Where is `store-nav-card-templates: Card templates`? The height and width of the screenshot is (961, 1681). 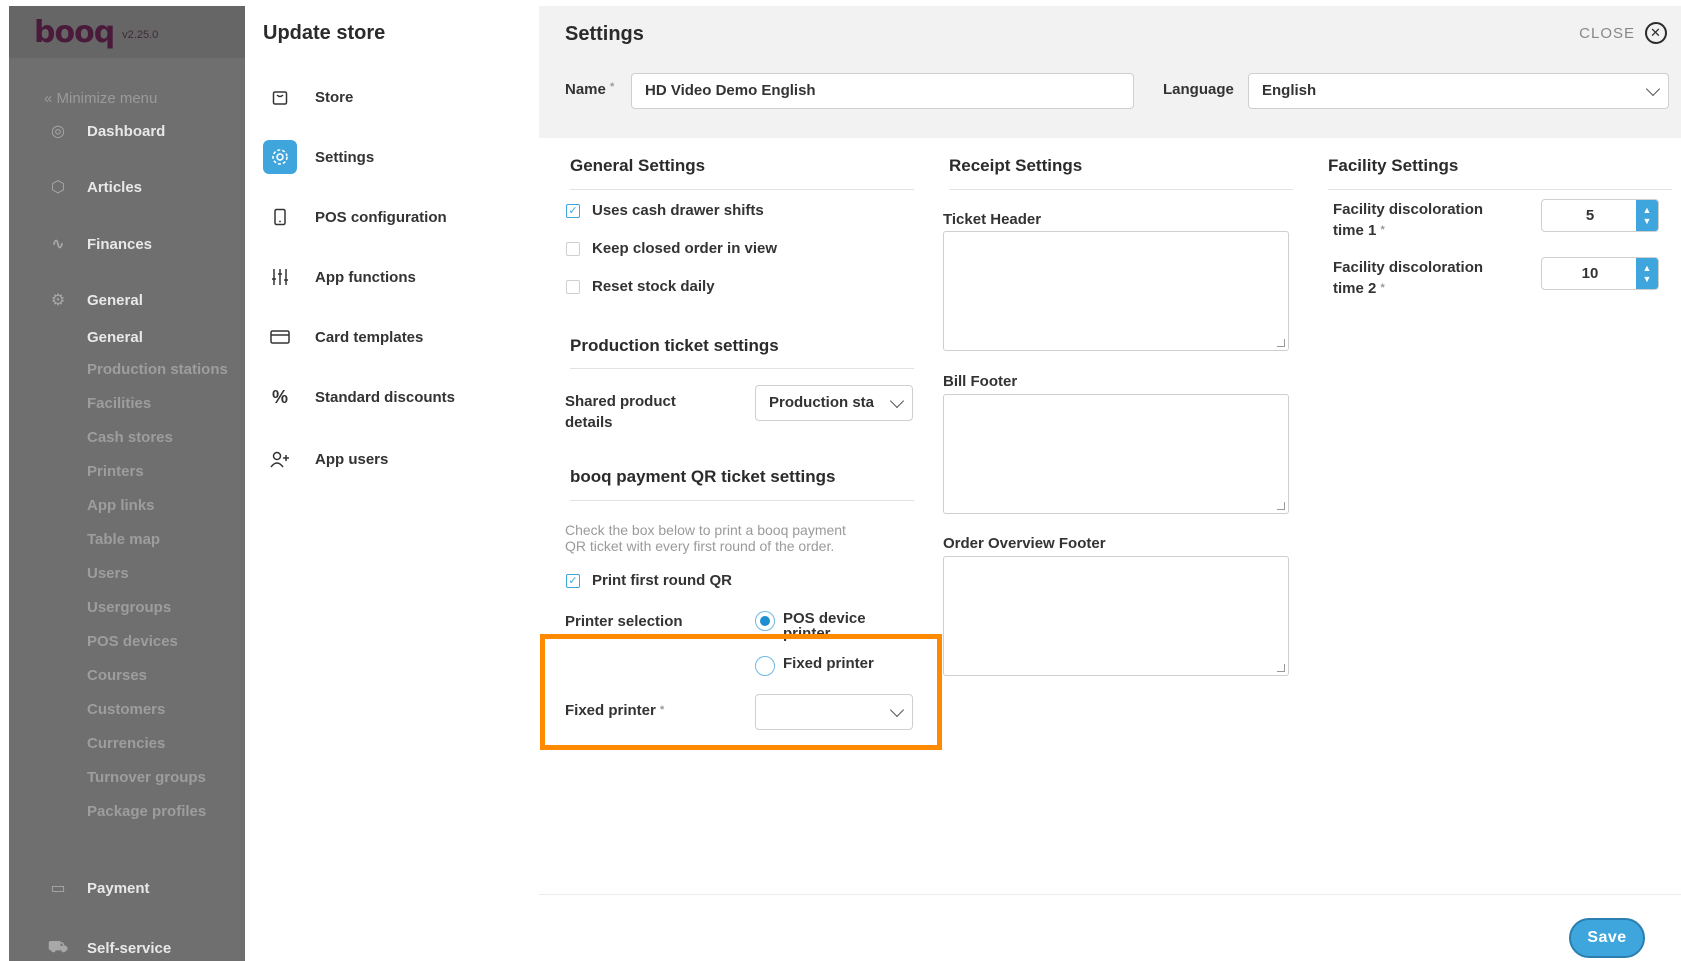
store-nav-card-templates: Card templates is located at coordinates (343, 337).